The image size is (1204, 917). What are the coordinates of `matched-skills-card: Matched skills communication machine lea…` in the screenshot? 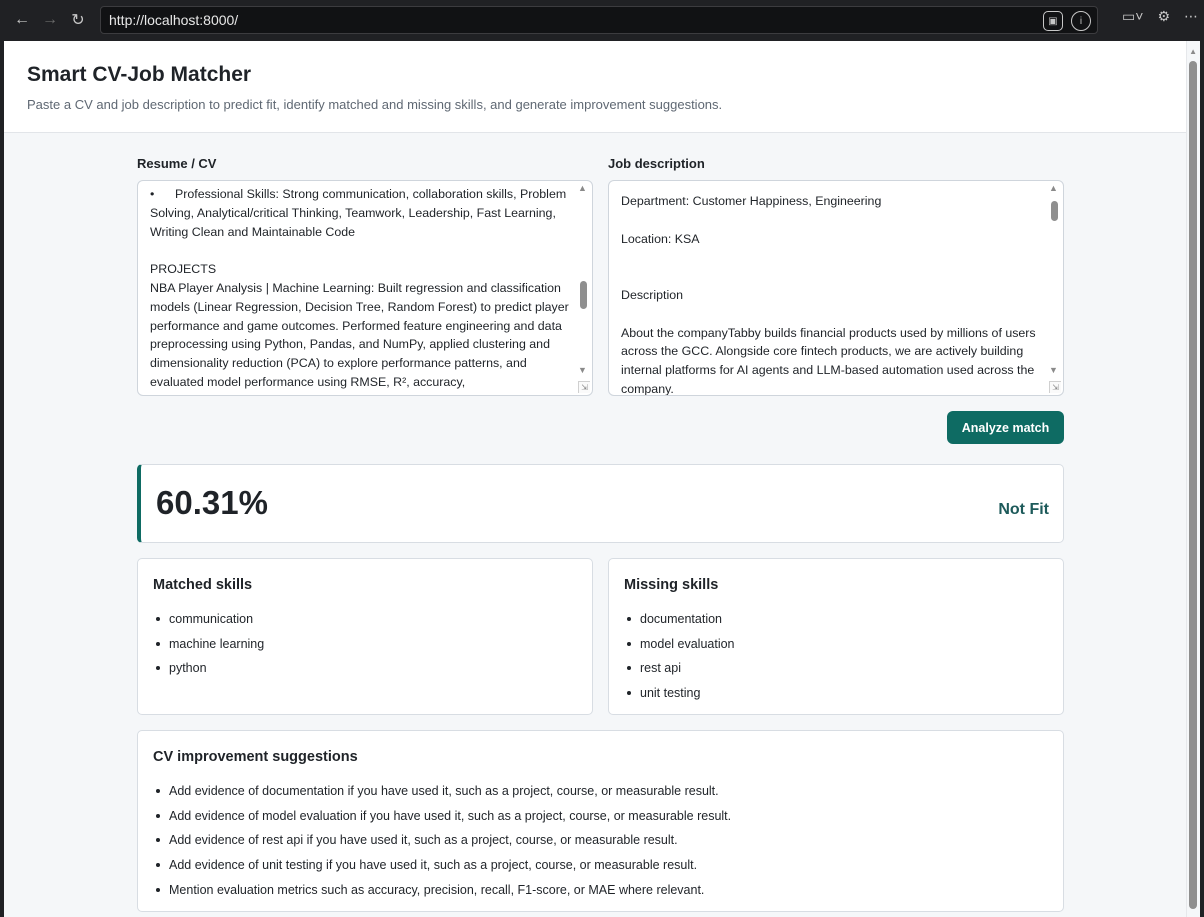 It's located at (365, 636).